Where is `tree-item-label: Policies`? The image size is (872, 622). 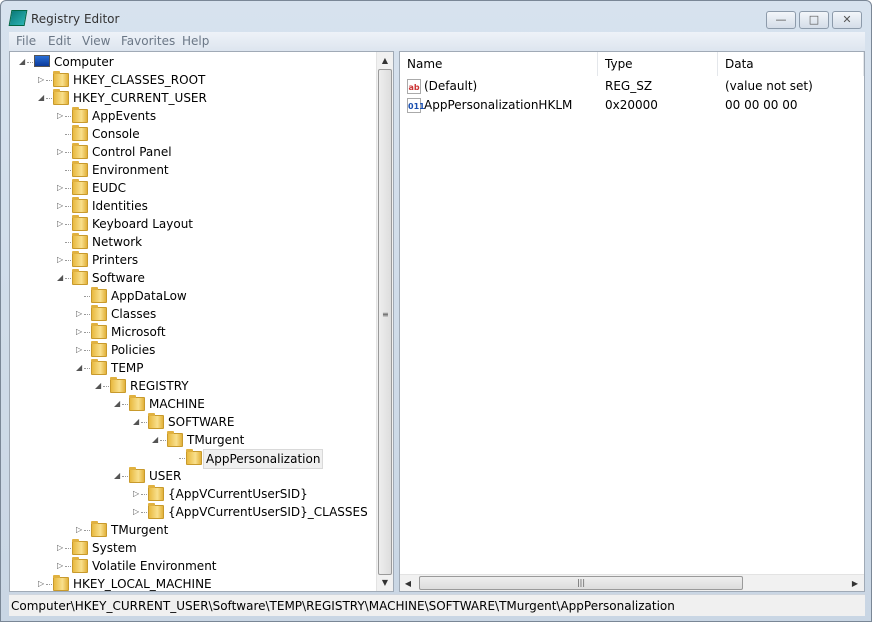
tree-item-label: Policies is located at coordinates (133, 350).